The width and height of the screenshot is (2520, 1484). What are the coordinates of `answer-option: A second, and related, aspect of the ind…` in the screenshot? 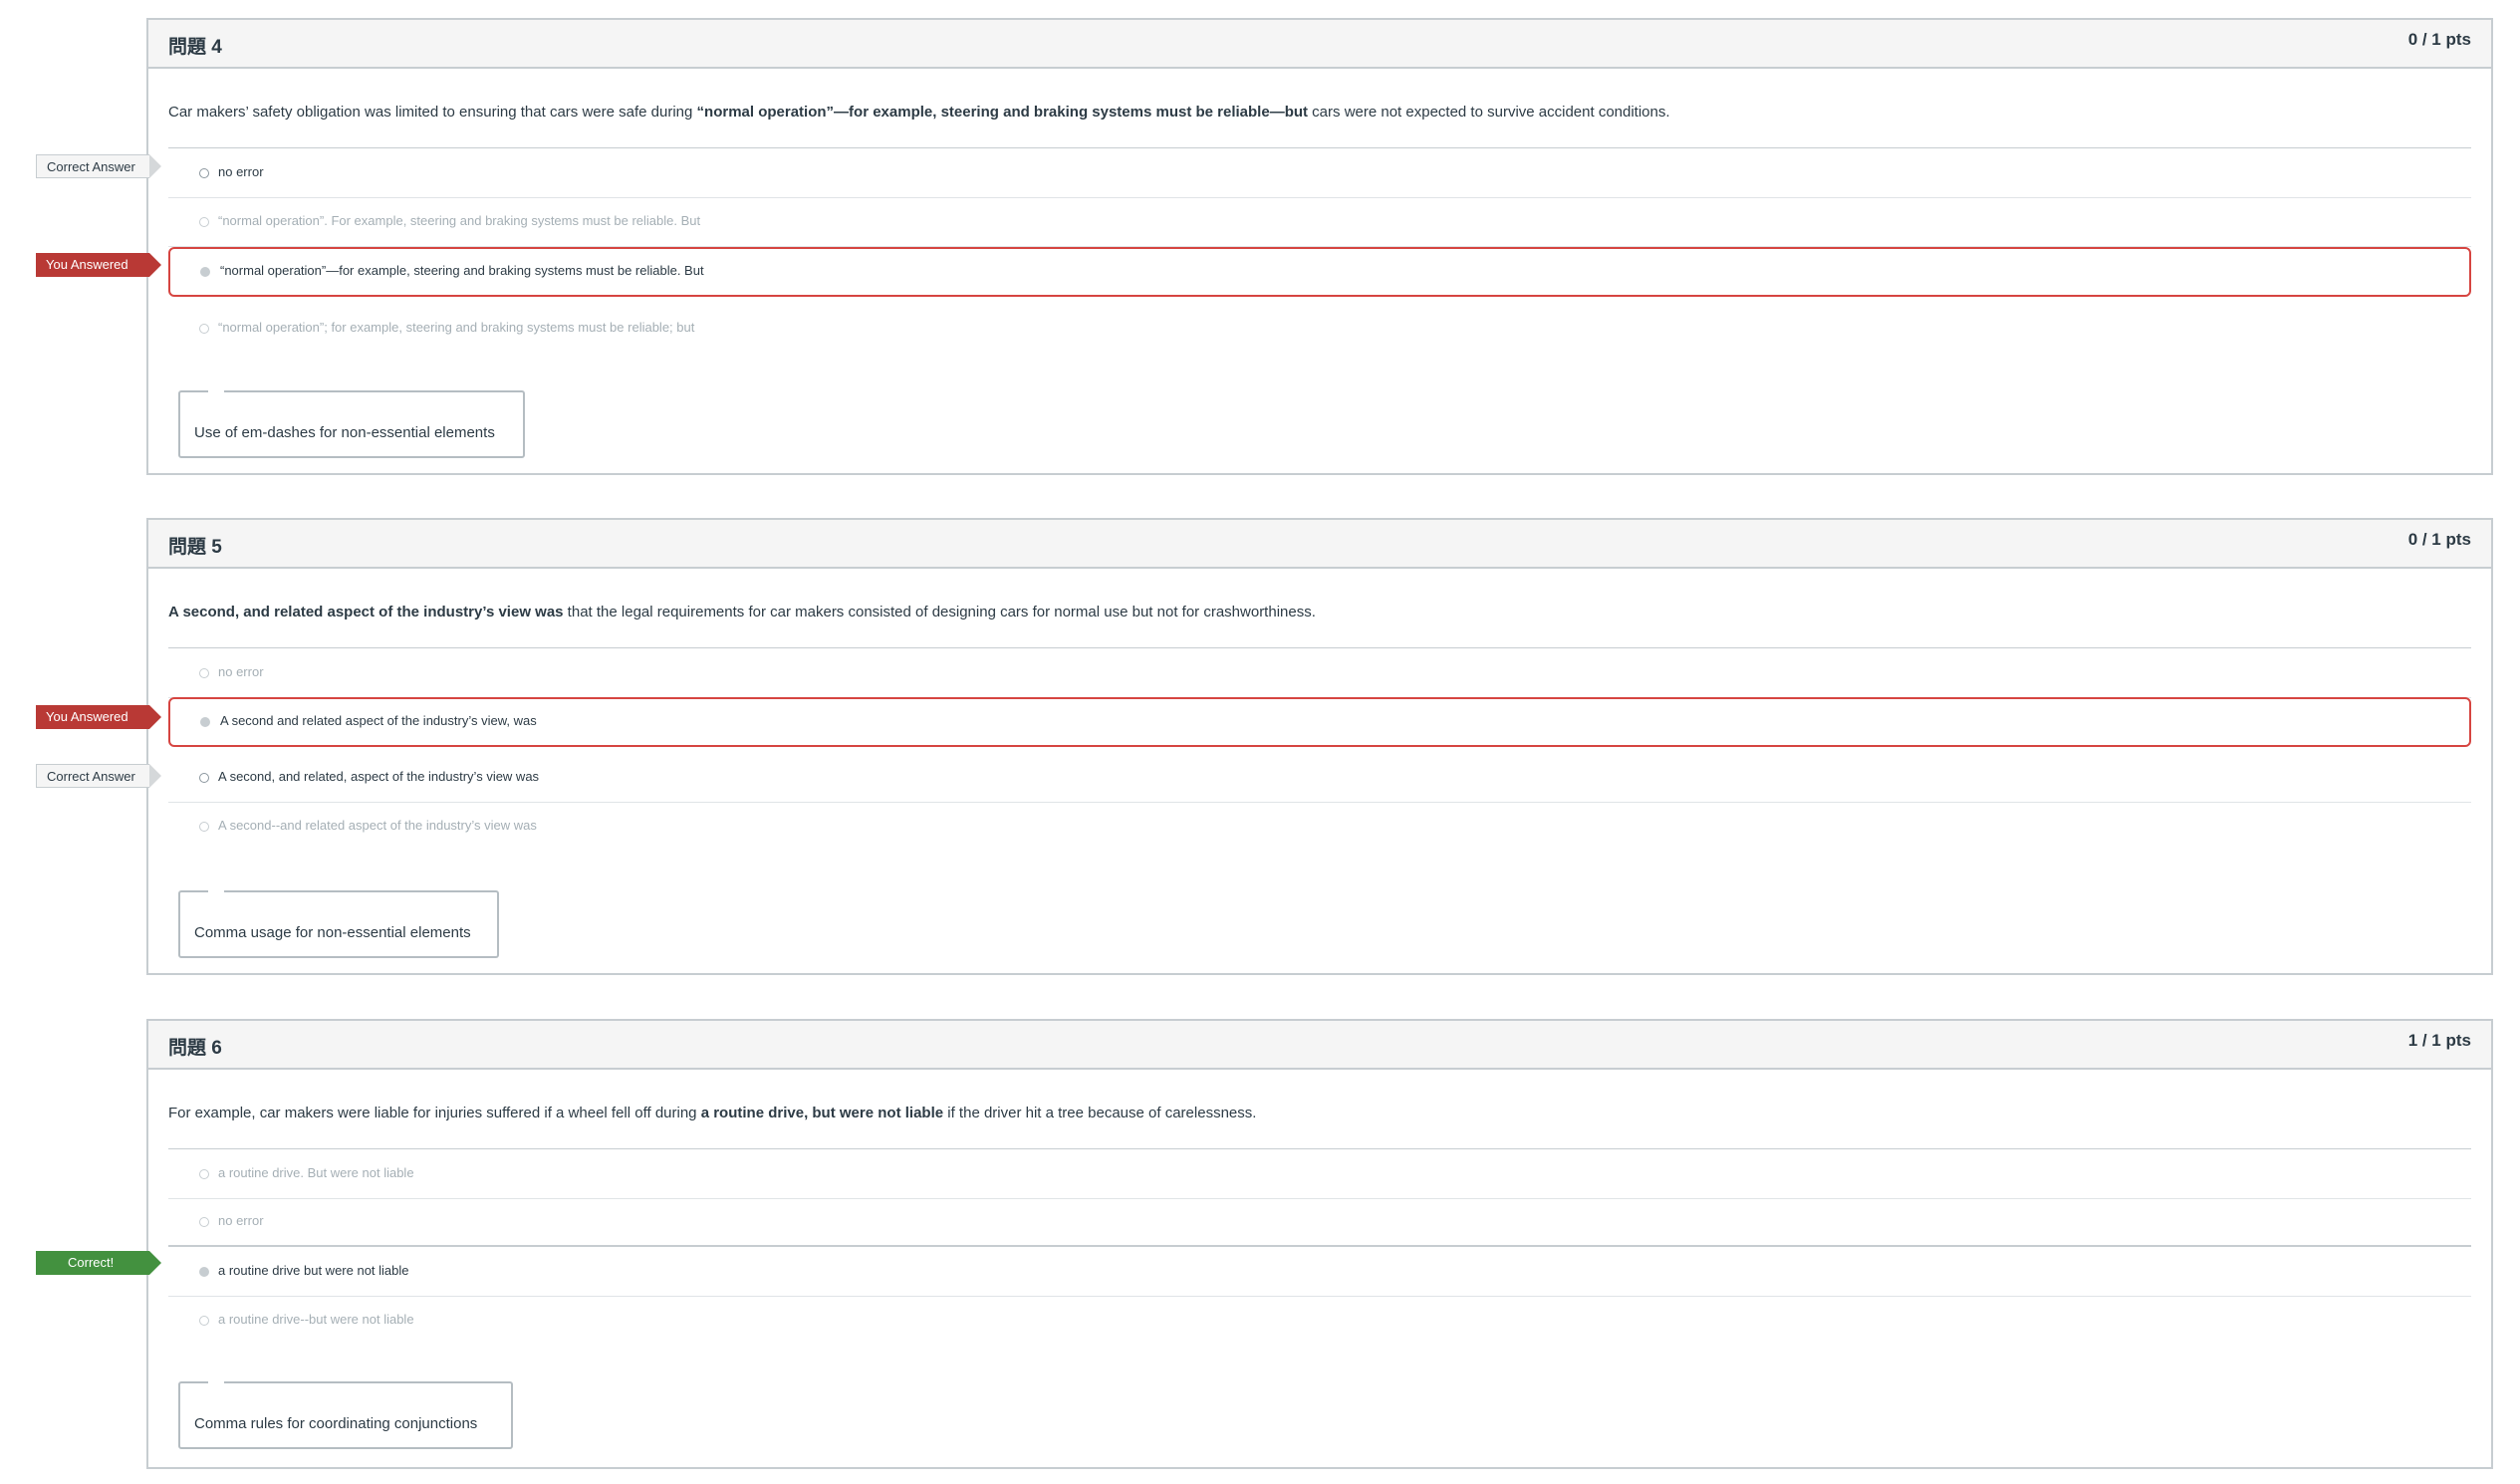 It's located at (1319, 779).